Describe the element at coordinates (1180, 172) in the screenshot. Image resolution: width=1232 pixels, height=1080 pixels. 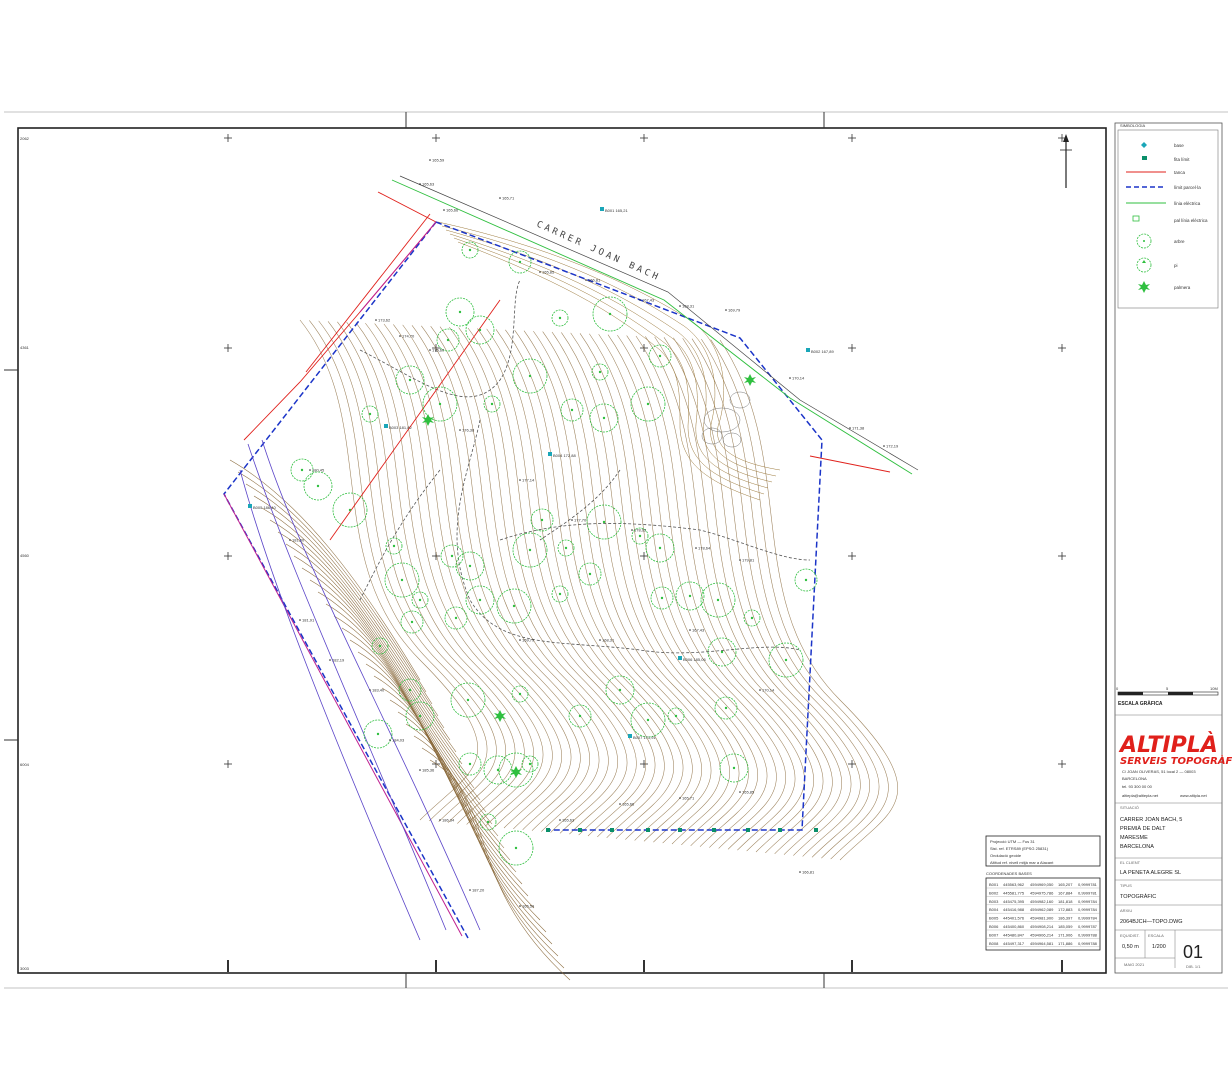
I see `svg-text: tanca` at that location.